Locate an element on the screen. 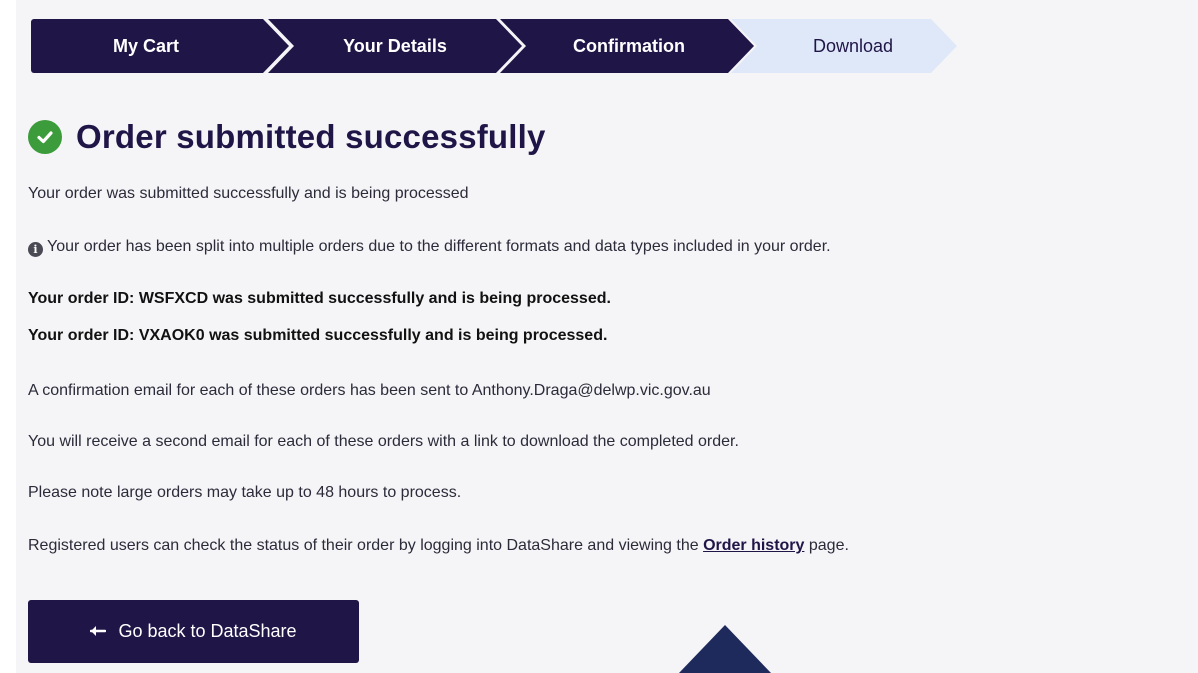 The width and height of the screenshot is (1198, 673). step-label: Confirmation is located at coordinates (629, 45).